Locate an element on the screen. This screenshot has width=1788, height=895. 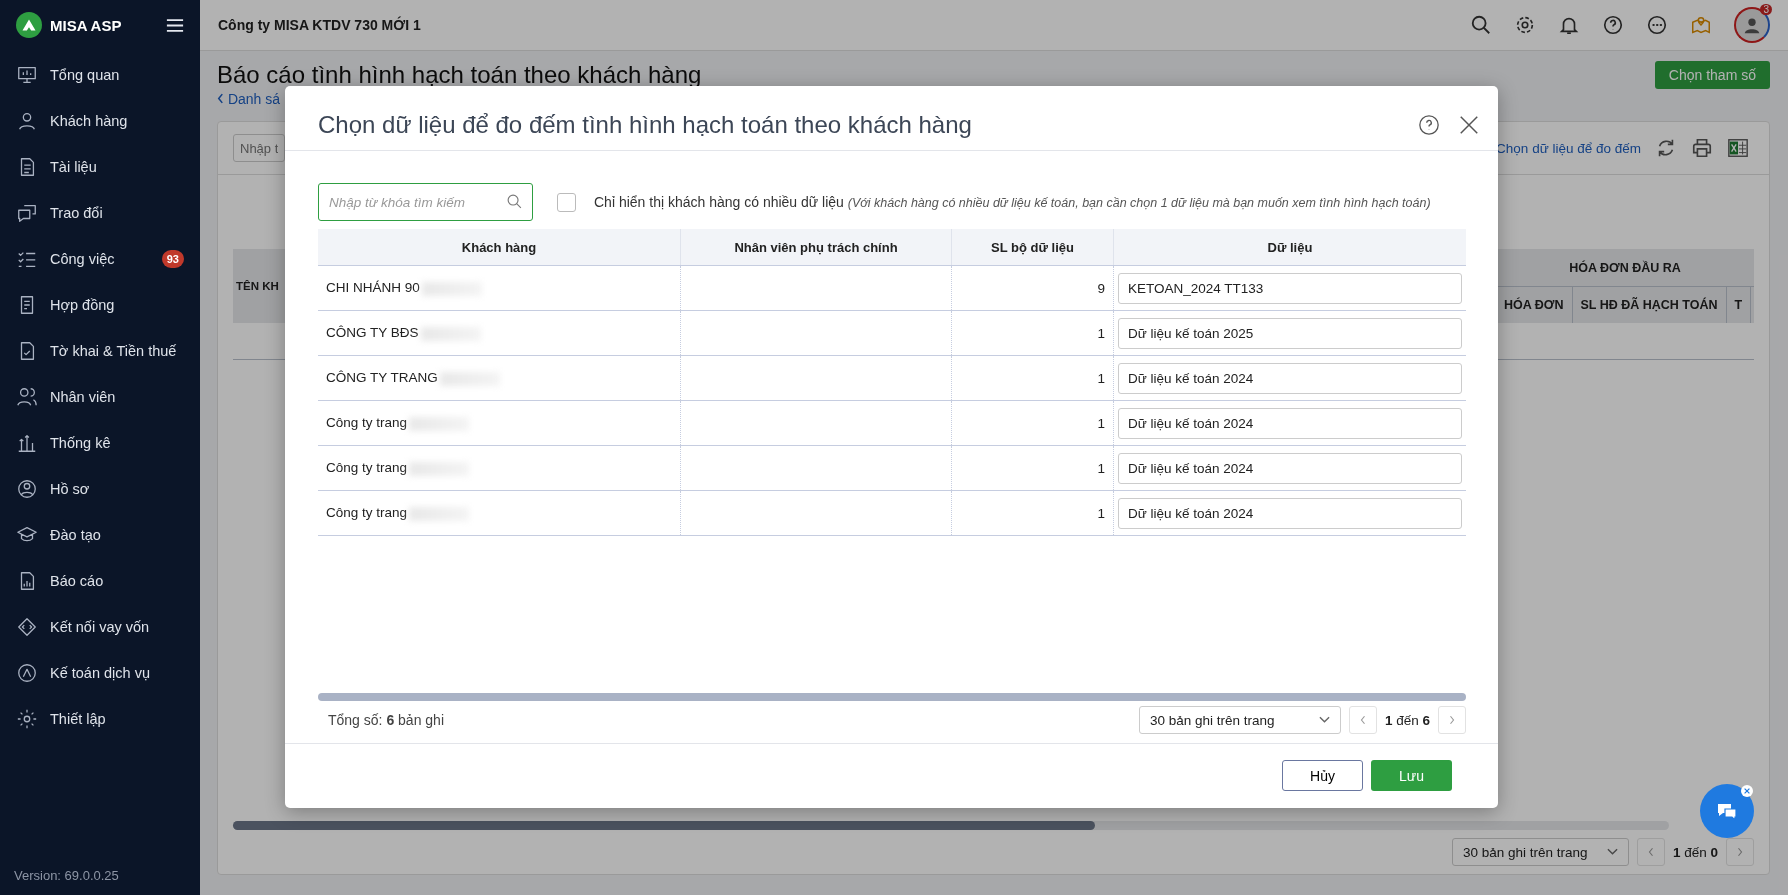
search-field: Nhập t is located at coordinates (259, 148).